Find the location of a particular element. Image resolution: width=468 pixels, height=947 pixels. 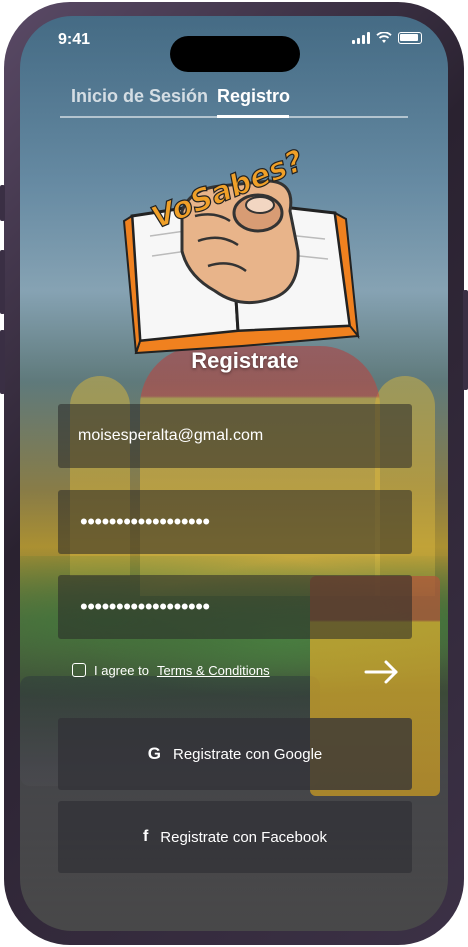

password-field: •••••••••••••••••• is located at coordinates (235, 522).